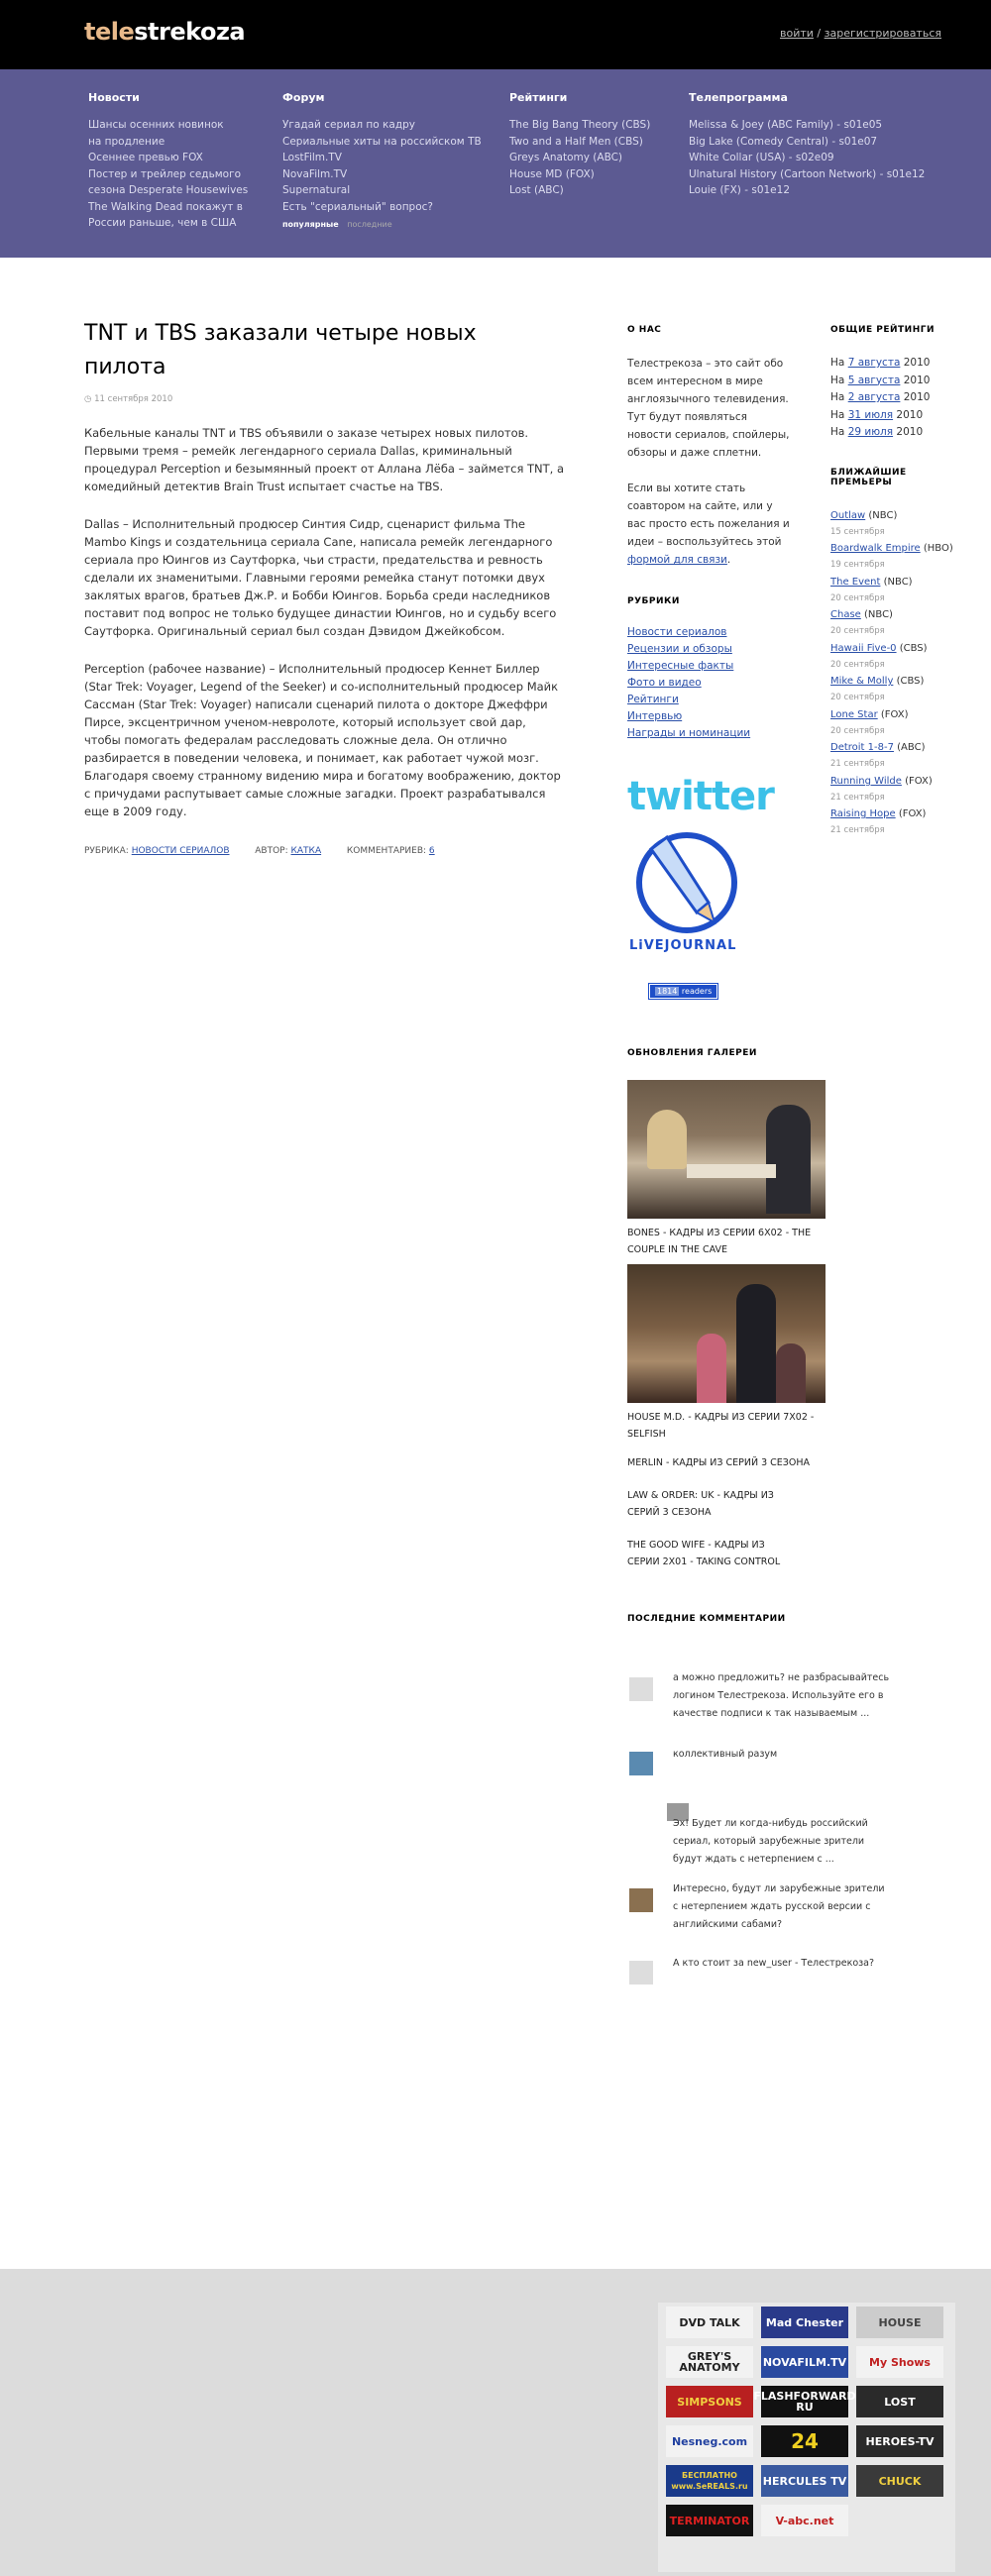 Image resolution: width=991 pixels, height=2576 pixels. Describe the element at coordinates (874, 397) in the screenshot. I see `rating-date-link: 2 августа` at that location.